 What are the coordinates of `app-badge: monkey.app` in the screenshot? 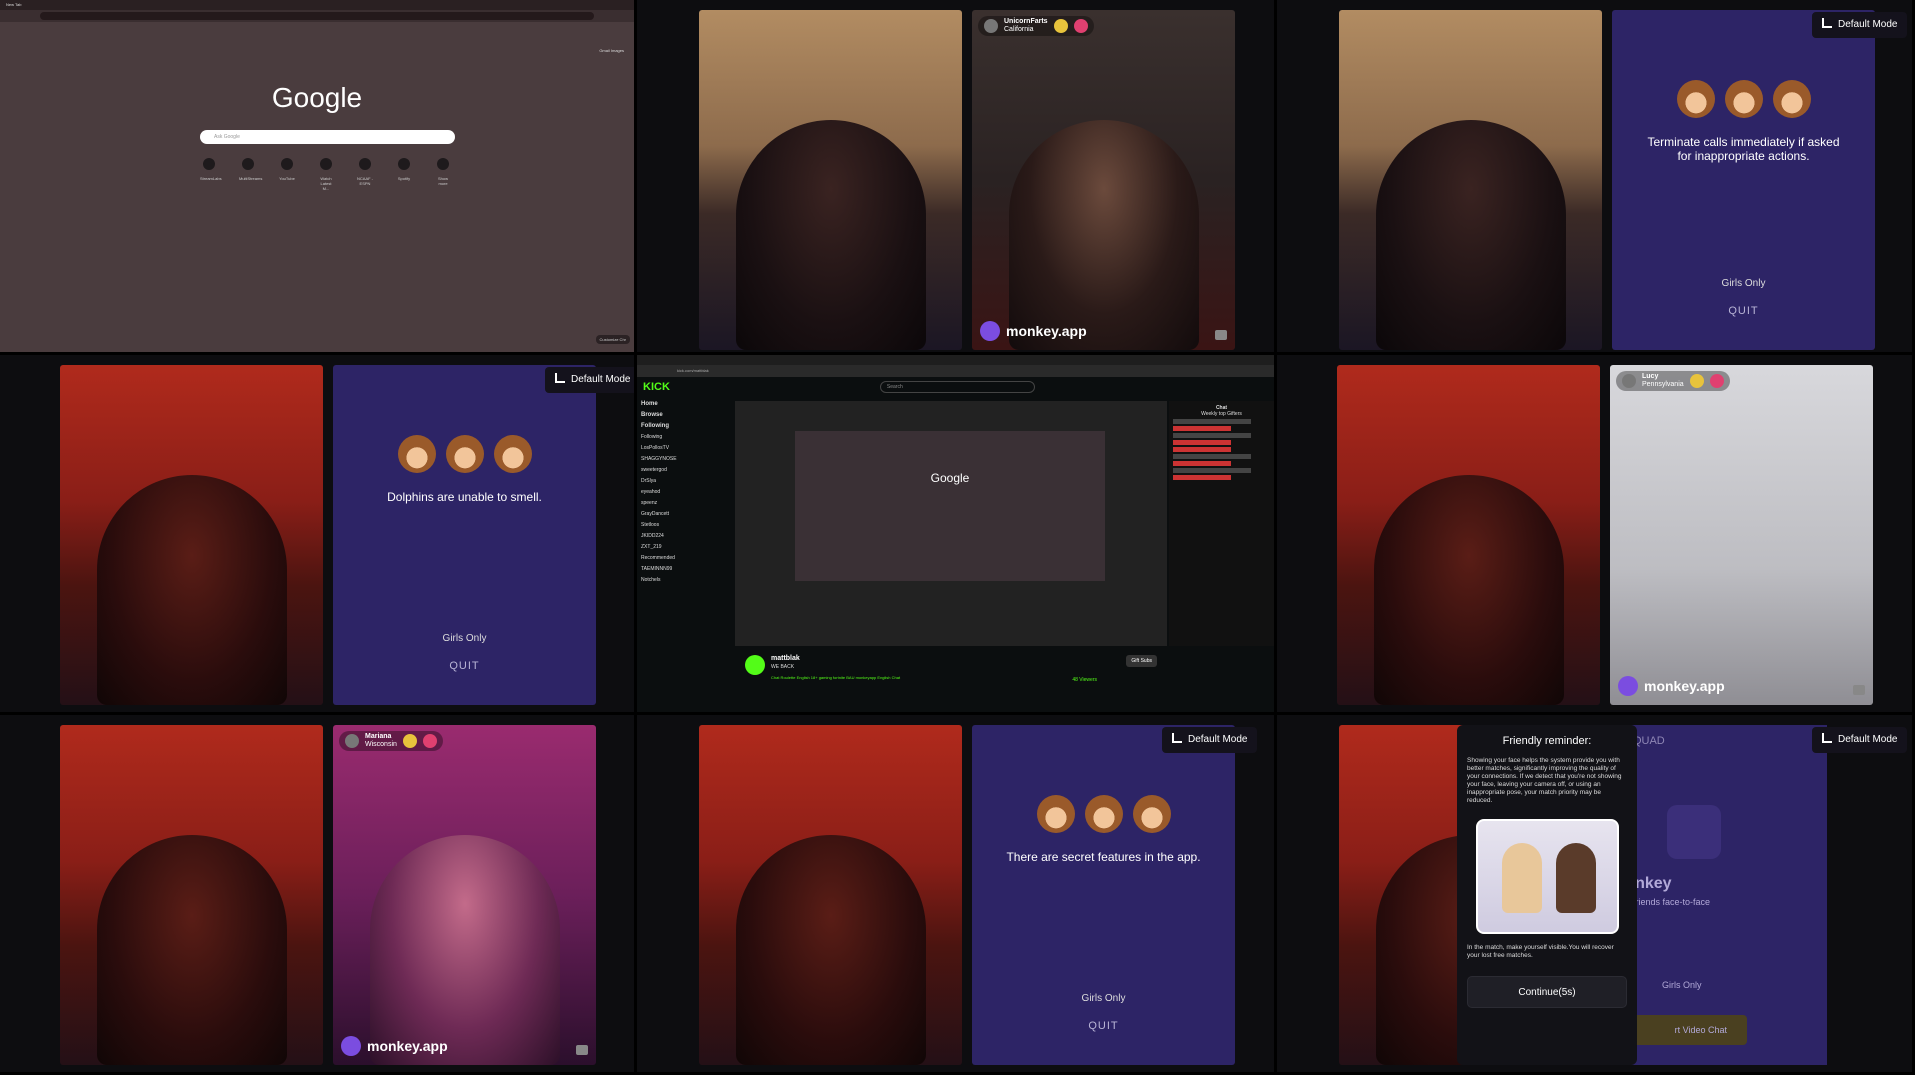 It's located at (1033, 331).